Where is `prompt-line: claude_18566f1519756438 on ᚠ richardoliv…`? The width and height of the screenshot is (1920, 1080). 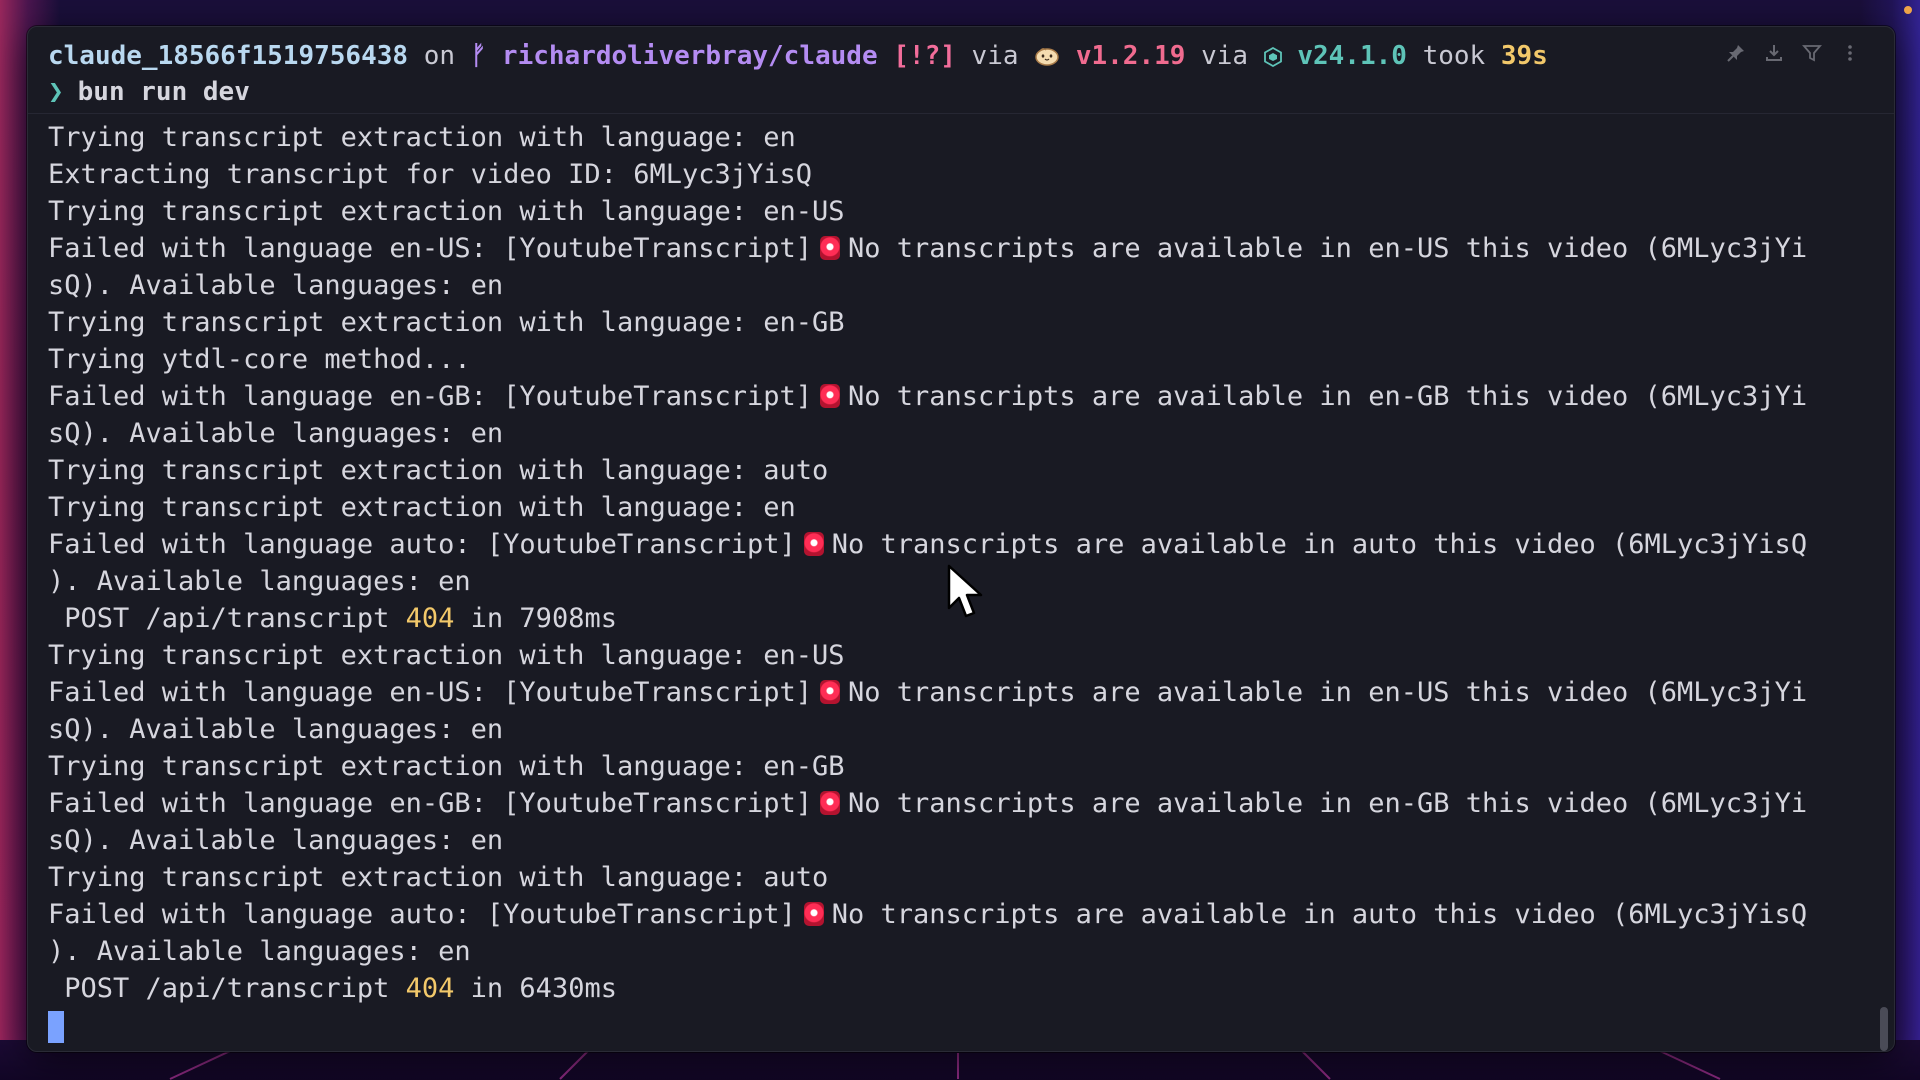 prompt-line: claude_18566f1519756438 on ᚠ richardoliv… is located at coordinates (798, 57).